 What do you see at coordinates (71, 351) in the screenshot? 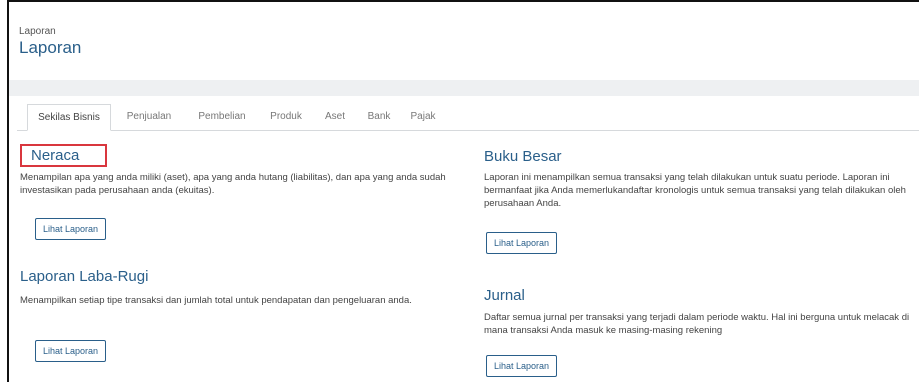
I see `view-report-laba-rugi-button: Lihat Laporan` at bounding box center [71, 351].